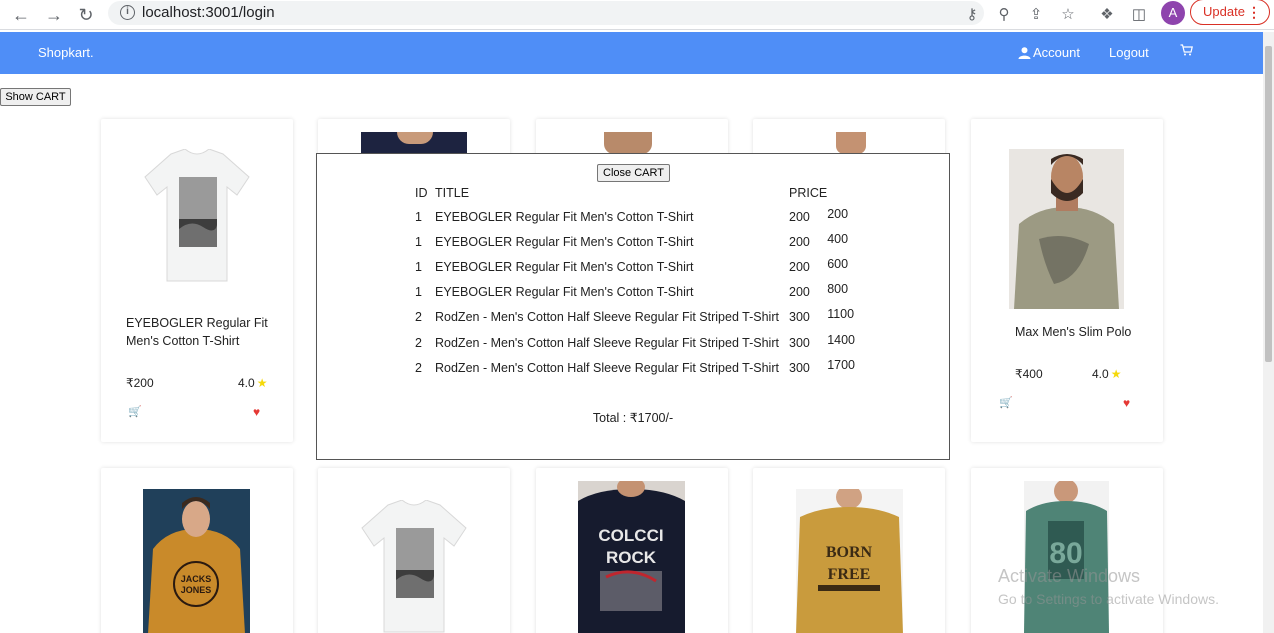 The width and height of the screenshot is (1274, 633). Describe the element at coordinates (1268, 204) in the screenshot. I see `scrollbar-thumb` at that location.